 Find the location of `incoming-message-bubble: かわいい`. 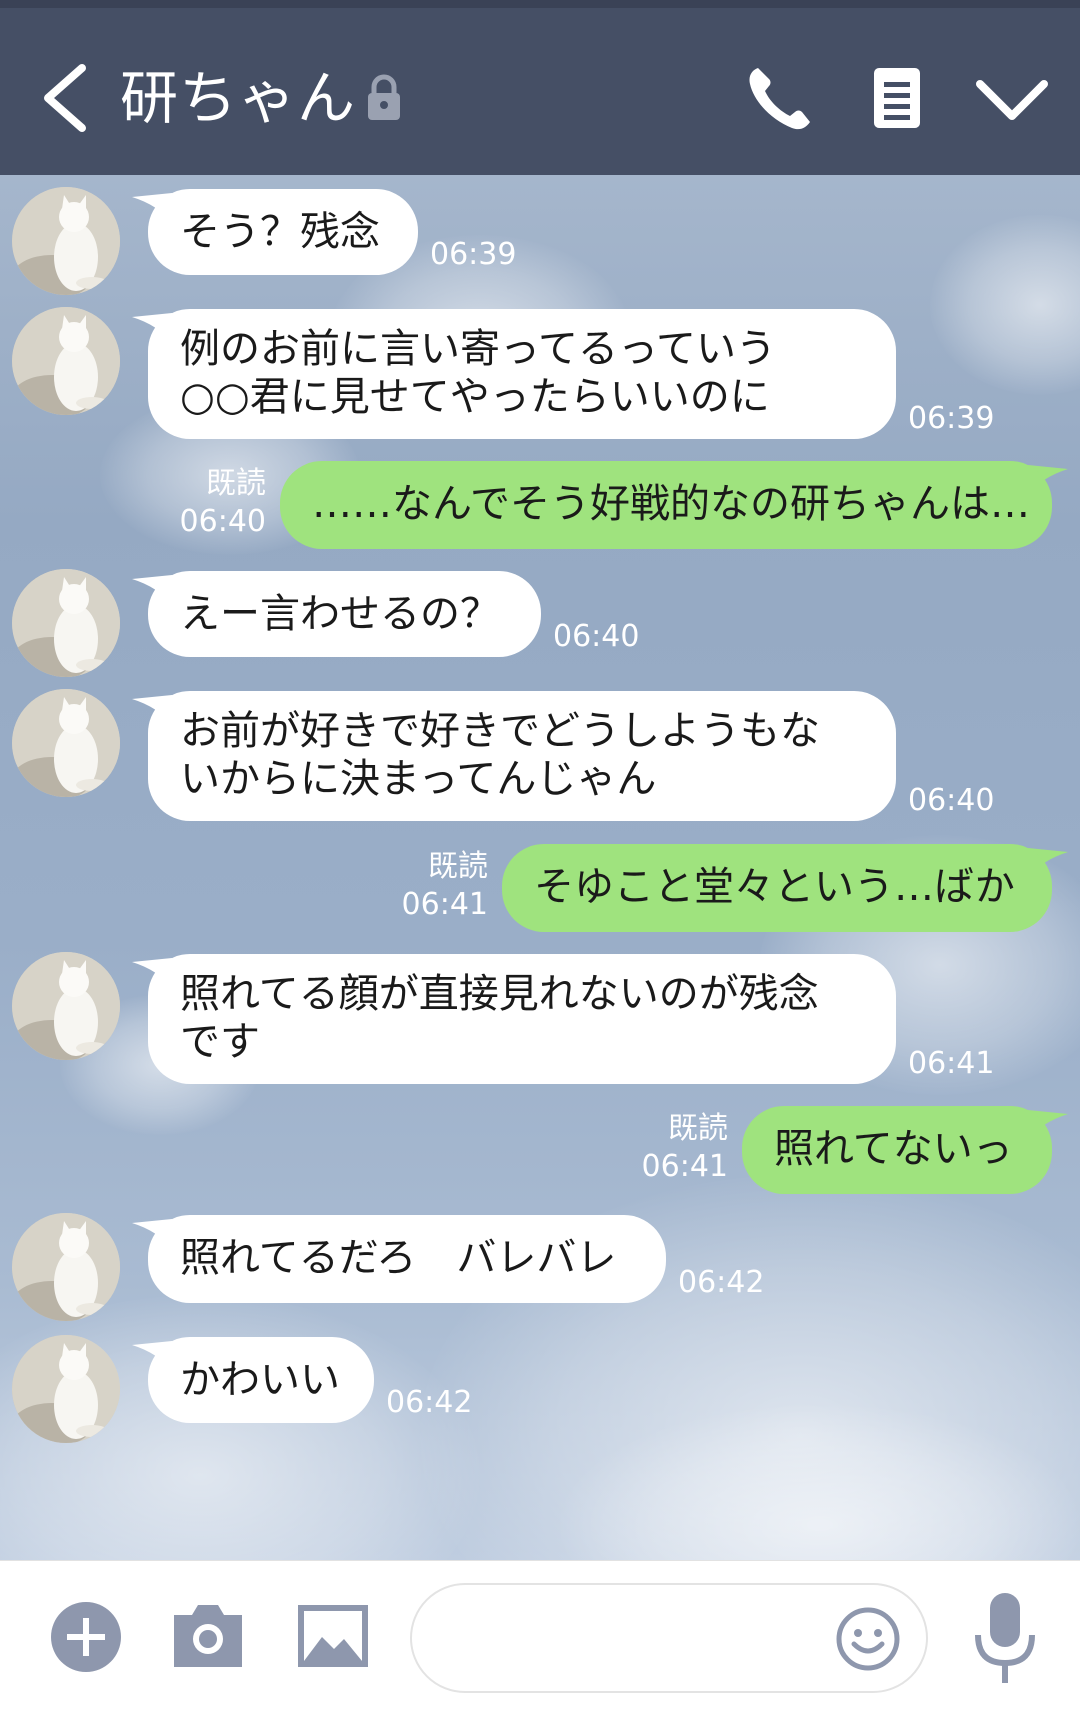

incoming-message-bubble: かわいい is located at coordinates (261, 1380).